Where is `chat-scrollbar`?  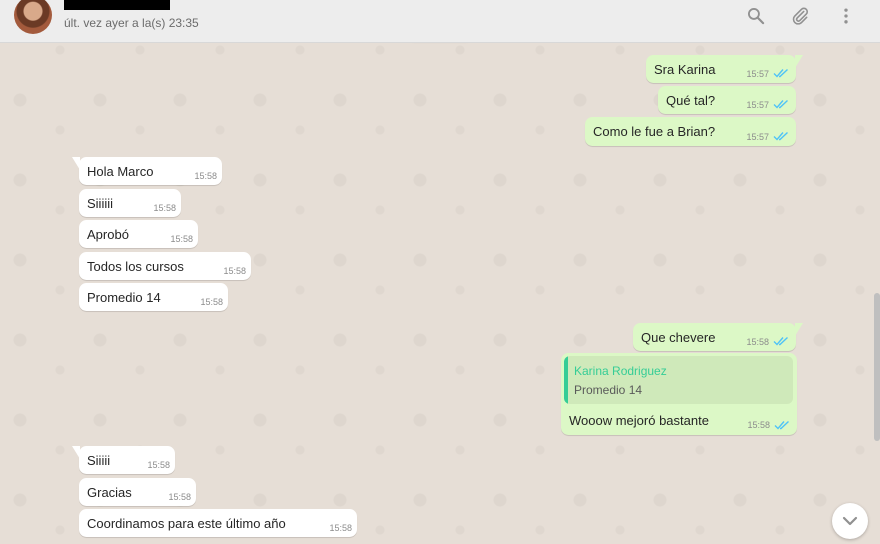 chat-scrollbar is located at coordinates (877, 294).